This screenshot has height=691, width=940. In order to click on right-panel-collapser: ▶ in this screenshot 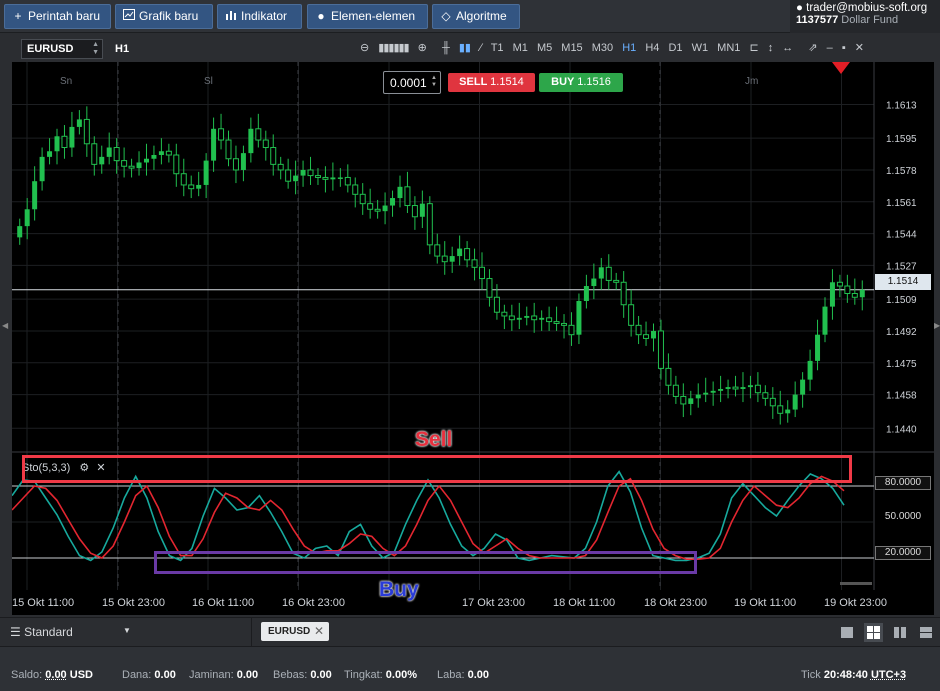, I will do `click(937, 324)`.